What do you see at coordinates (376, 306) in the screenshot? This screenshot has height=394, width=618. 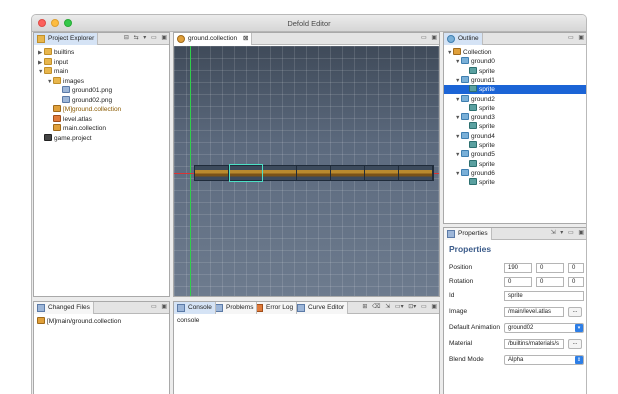 I see `clear-console-icon: ⌫` at bounding box center [376, 306].